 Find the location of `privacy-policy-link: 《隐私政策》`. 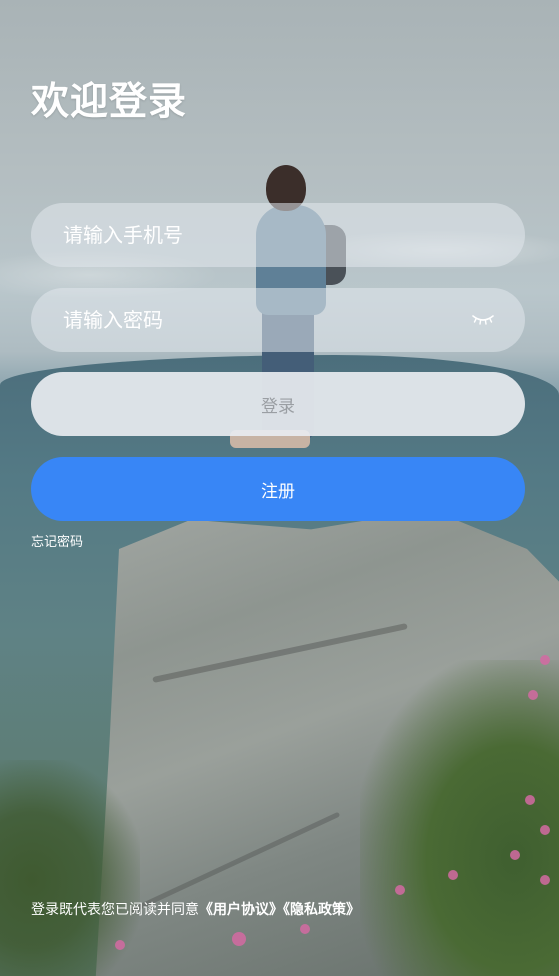

privacy-policy-link: 《隐私政策》 is located at coordinates (321, 910).